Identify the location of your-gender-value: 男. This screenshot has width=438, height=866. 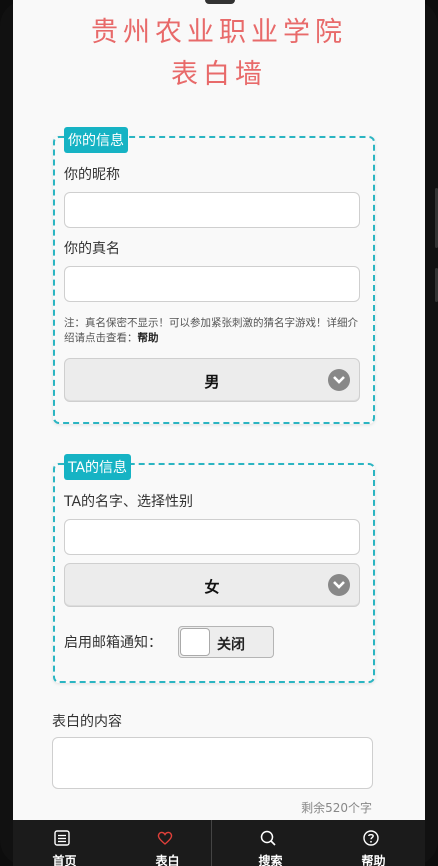
(212, 382).